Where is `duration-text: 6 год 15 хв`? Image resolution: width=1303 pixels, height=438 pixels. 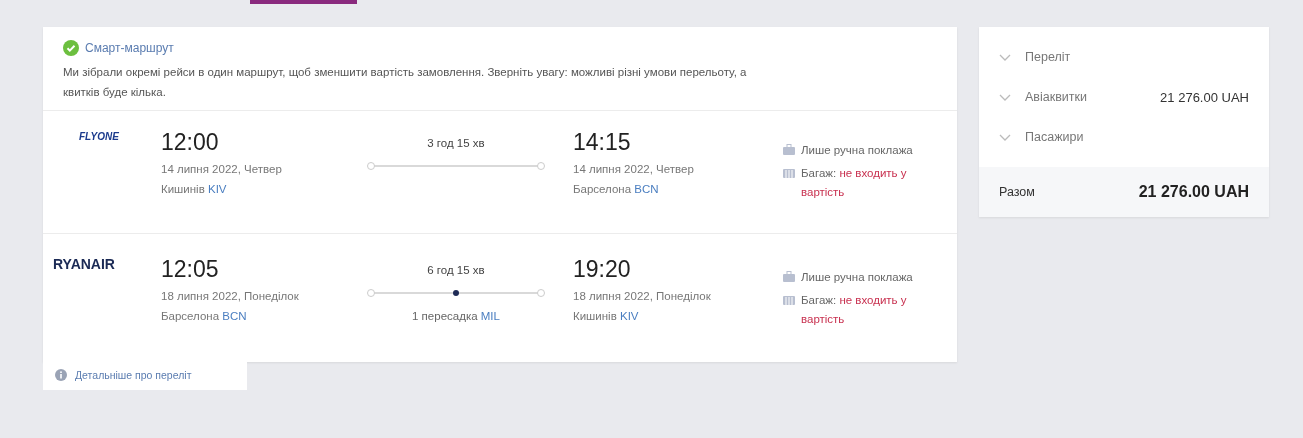
duration-text: 6 год 15 хв is located at coordinates (456, 270).